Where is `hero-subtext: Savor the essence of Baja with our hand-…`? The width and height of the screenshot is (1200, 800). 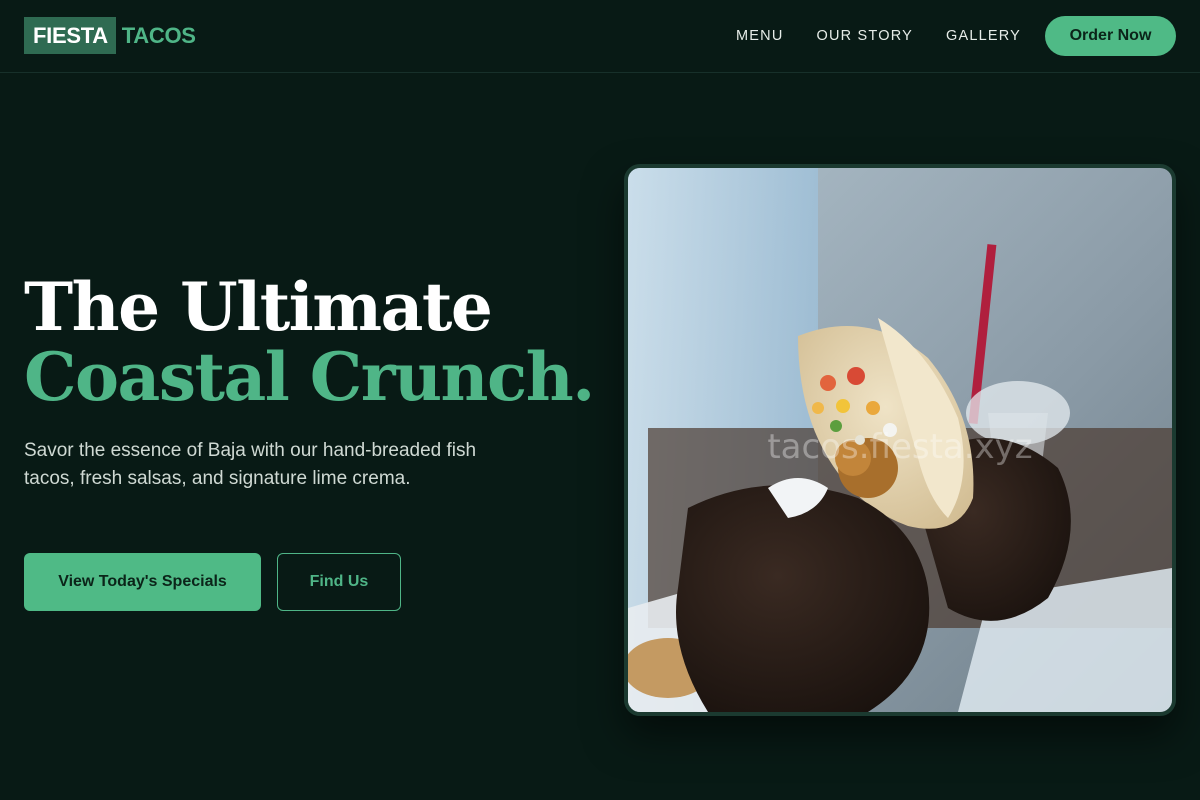
hero-subtext: Savor the essence of Baja with our hand-… is located at coordinates (250, 464).